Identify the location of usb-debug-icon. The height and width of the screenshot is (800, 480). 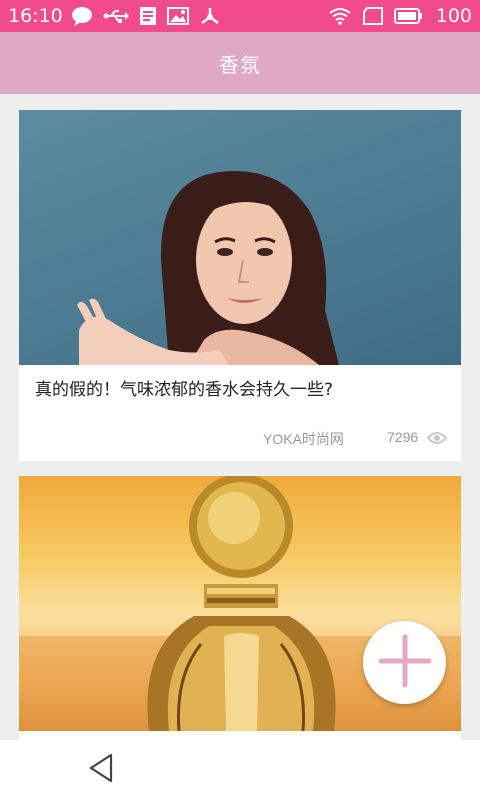
(210, 16).